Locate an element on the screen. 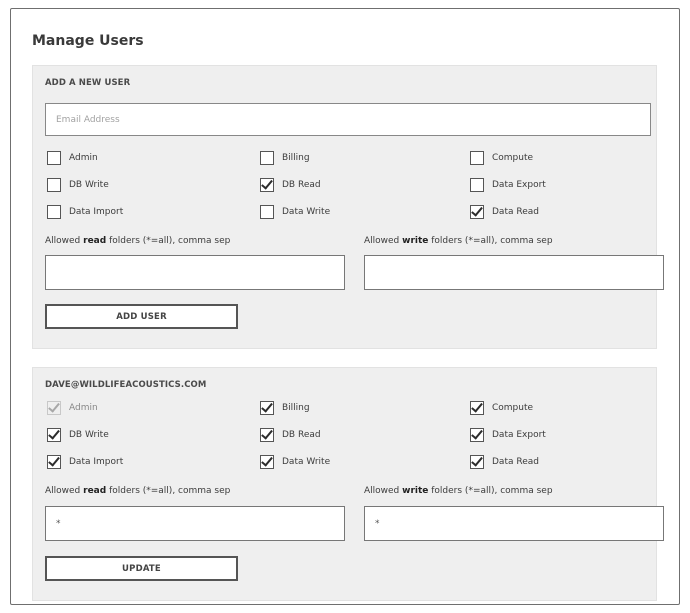 The height and width of the screenshot is (613, 690). add-user-section-title: ADD A NEW USER is located at coordinates (88, 83).